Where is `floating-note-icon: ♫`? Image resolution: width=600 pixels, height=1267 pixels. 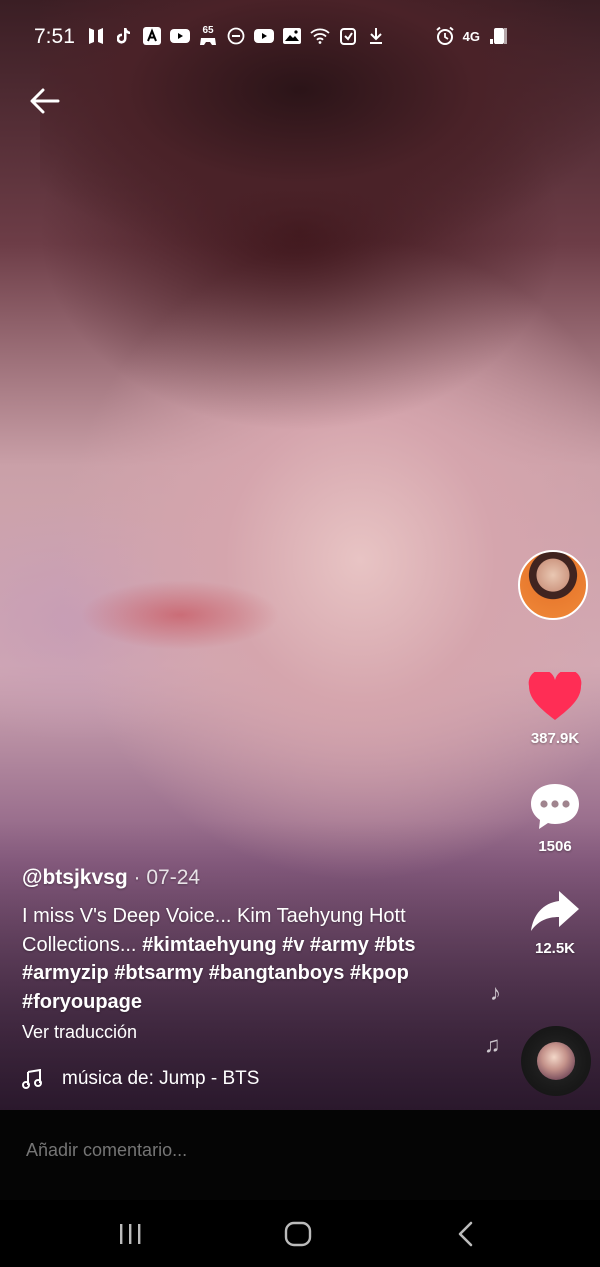 floating-note-icon: ♫ is located at coordinates (492, 1044).